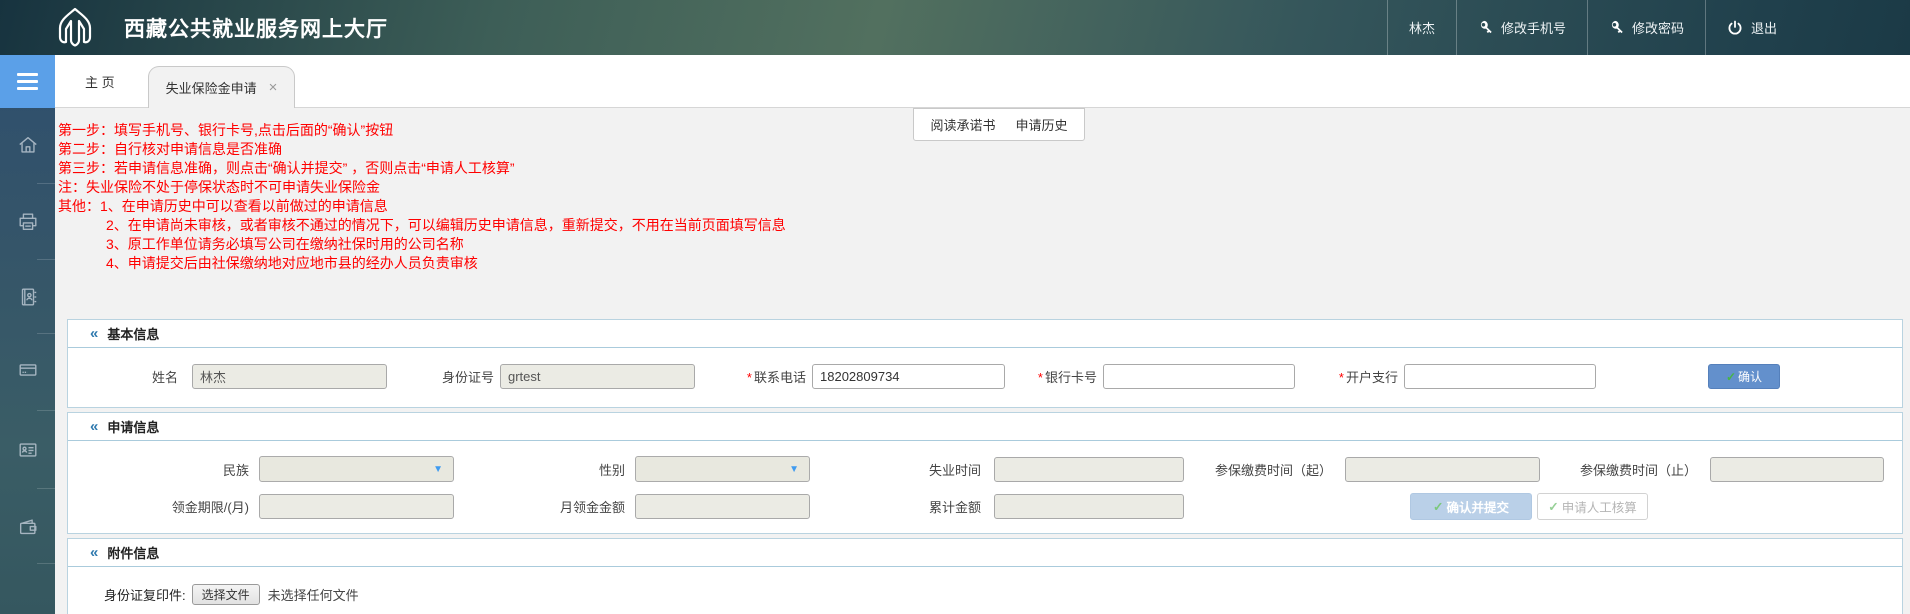 The height and width of the screenshot is (614, 1910). I want to click on tab-unemployment-application: 失业保险金申请 ×, so click(221, 87).